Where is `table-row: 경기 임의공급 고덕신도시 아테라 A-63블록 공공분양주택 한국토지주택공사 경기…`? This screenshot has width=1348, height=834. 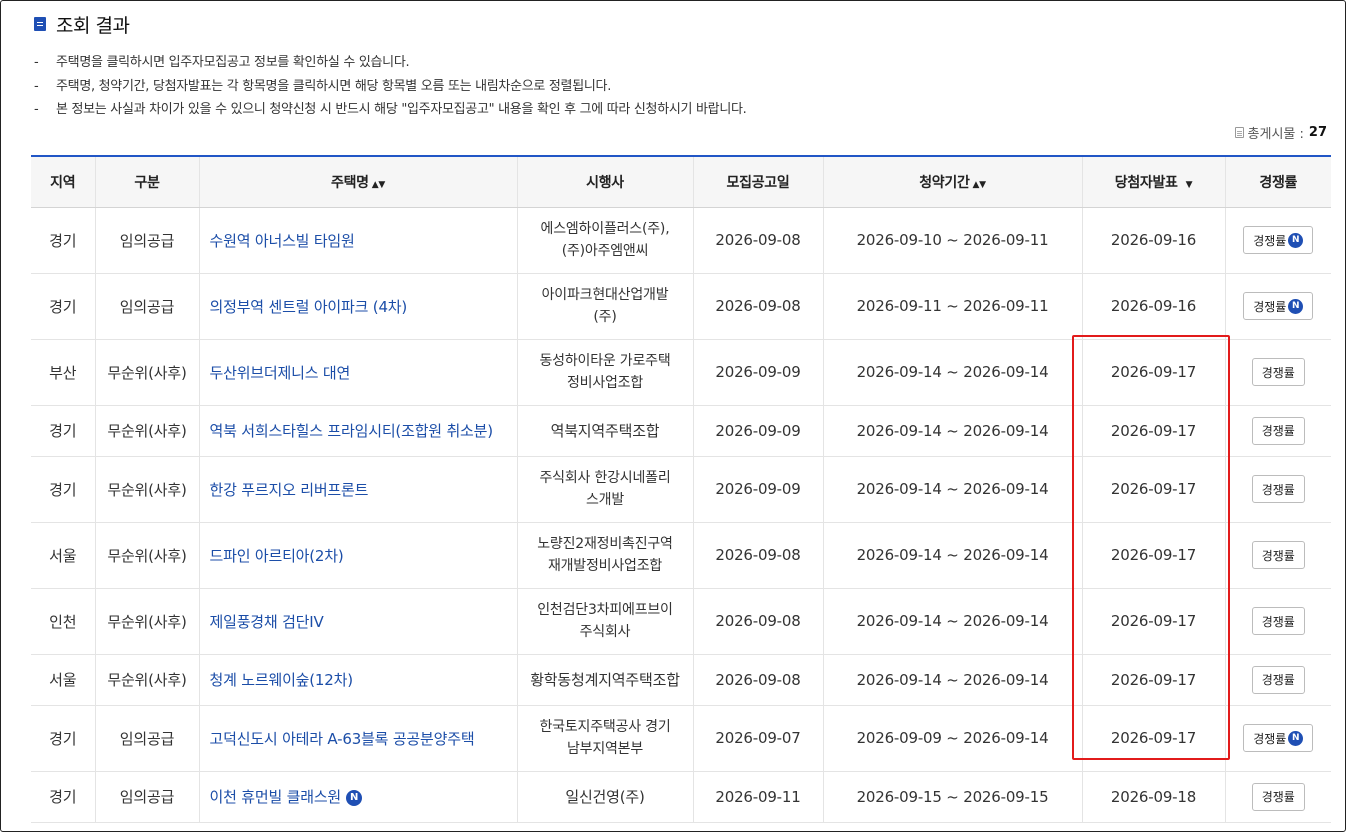 table-row: 경기 임의공급 고덕신도시 아테라 A-63블록 공공분양주택 한국토지주택공사 경기… is located at coordinates (681, 738).